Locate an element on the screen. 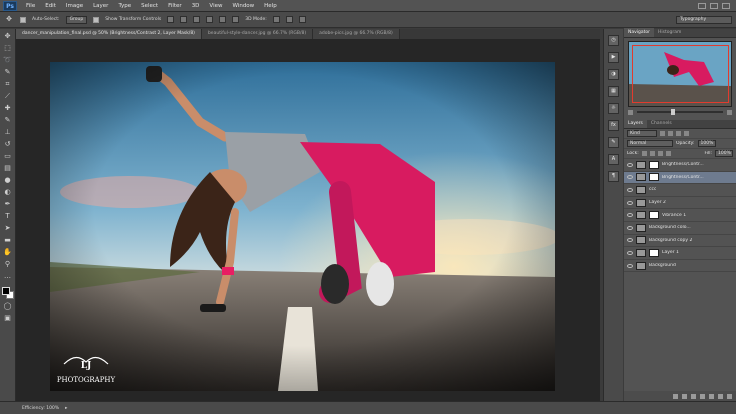  screen-mode-icon: ▣ is located at coordinates (8, 318).